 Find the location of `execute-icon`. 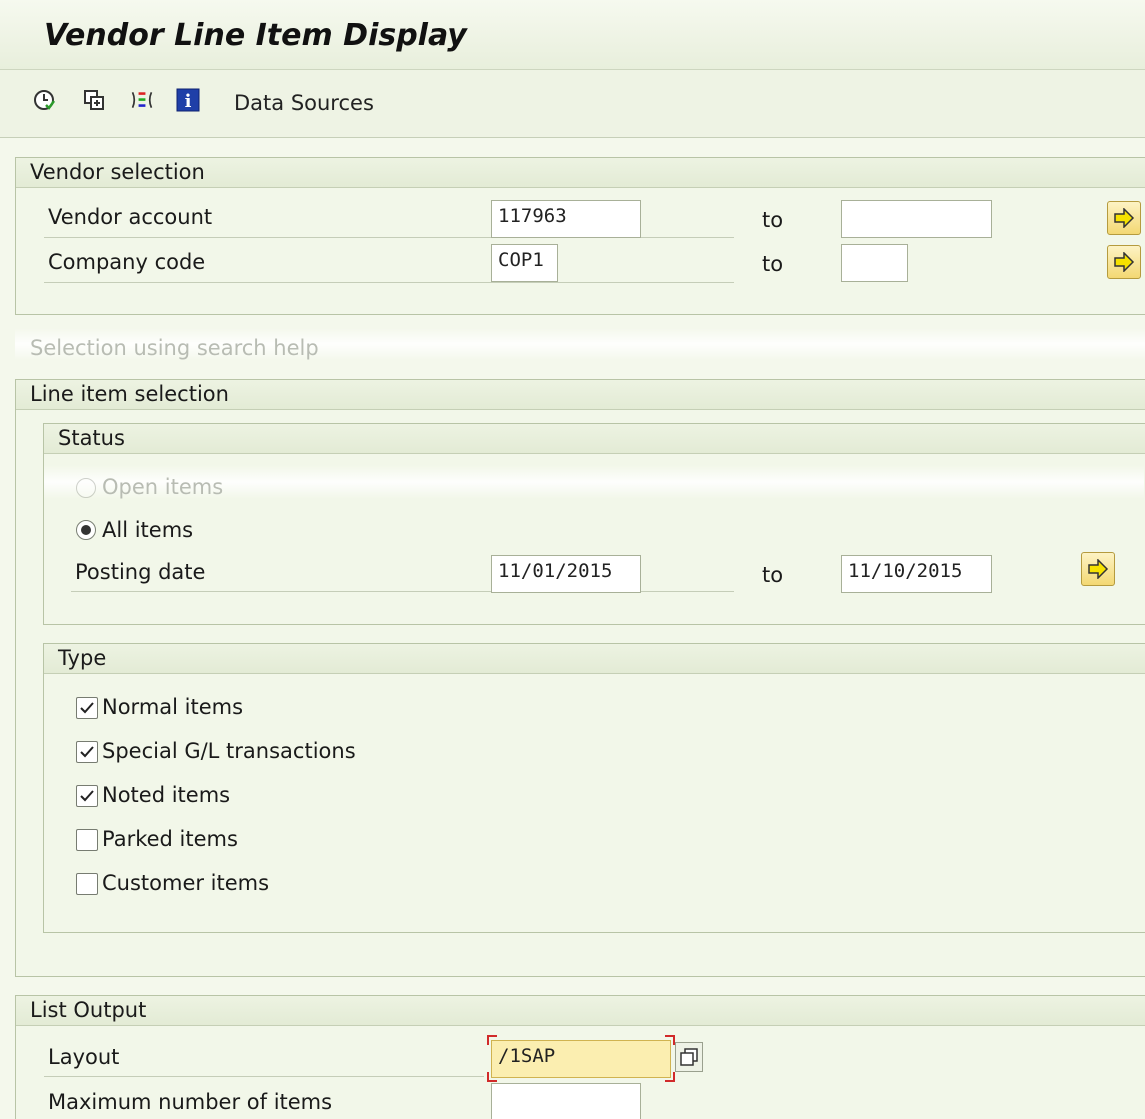

execute-icon is located at coordinates (44, 100).